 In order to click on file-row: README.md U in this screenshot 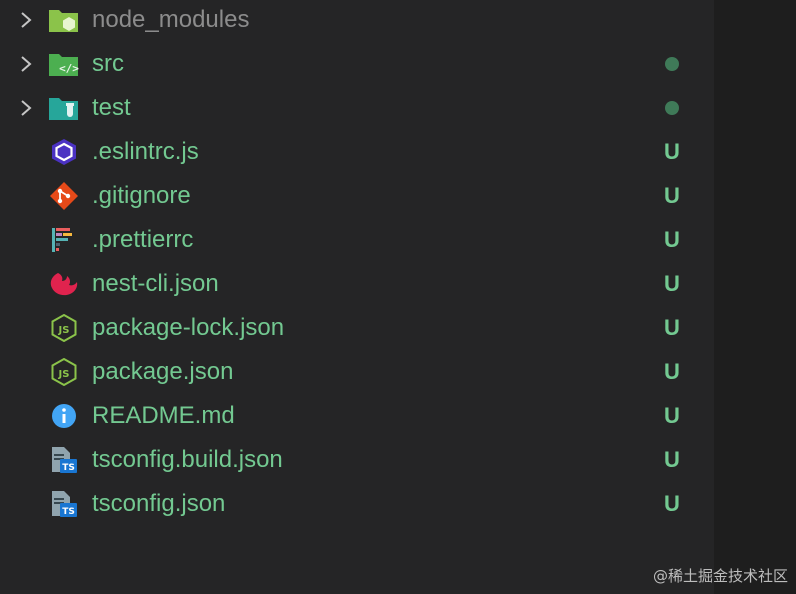, I will do `click(357, 416)`.